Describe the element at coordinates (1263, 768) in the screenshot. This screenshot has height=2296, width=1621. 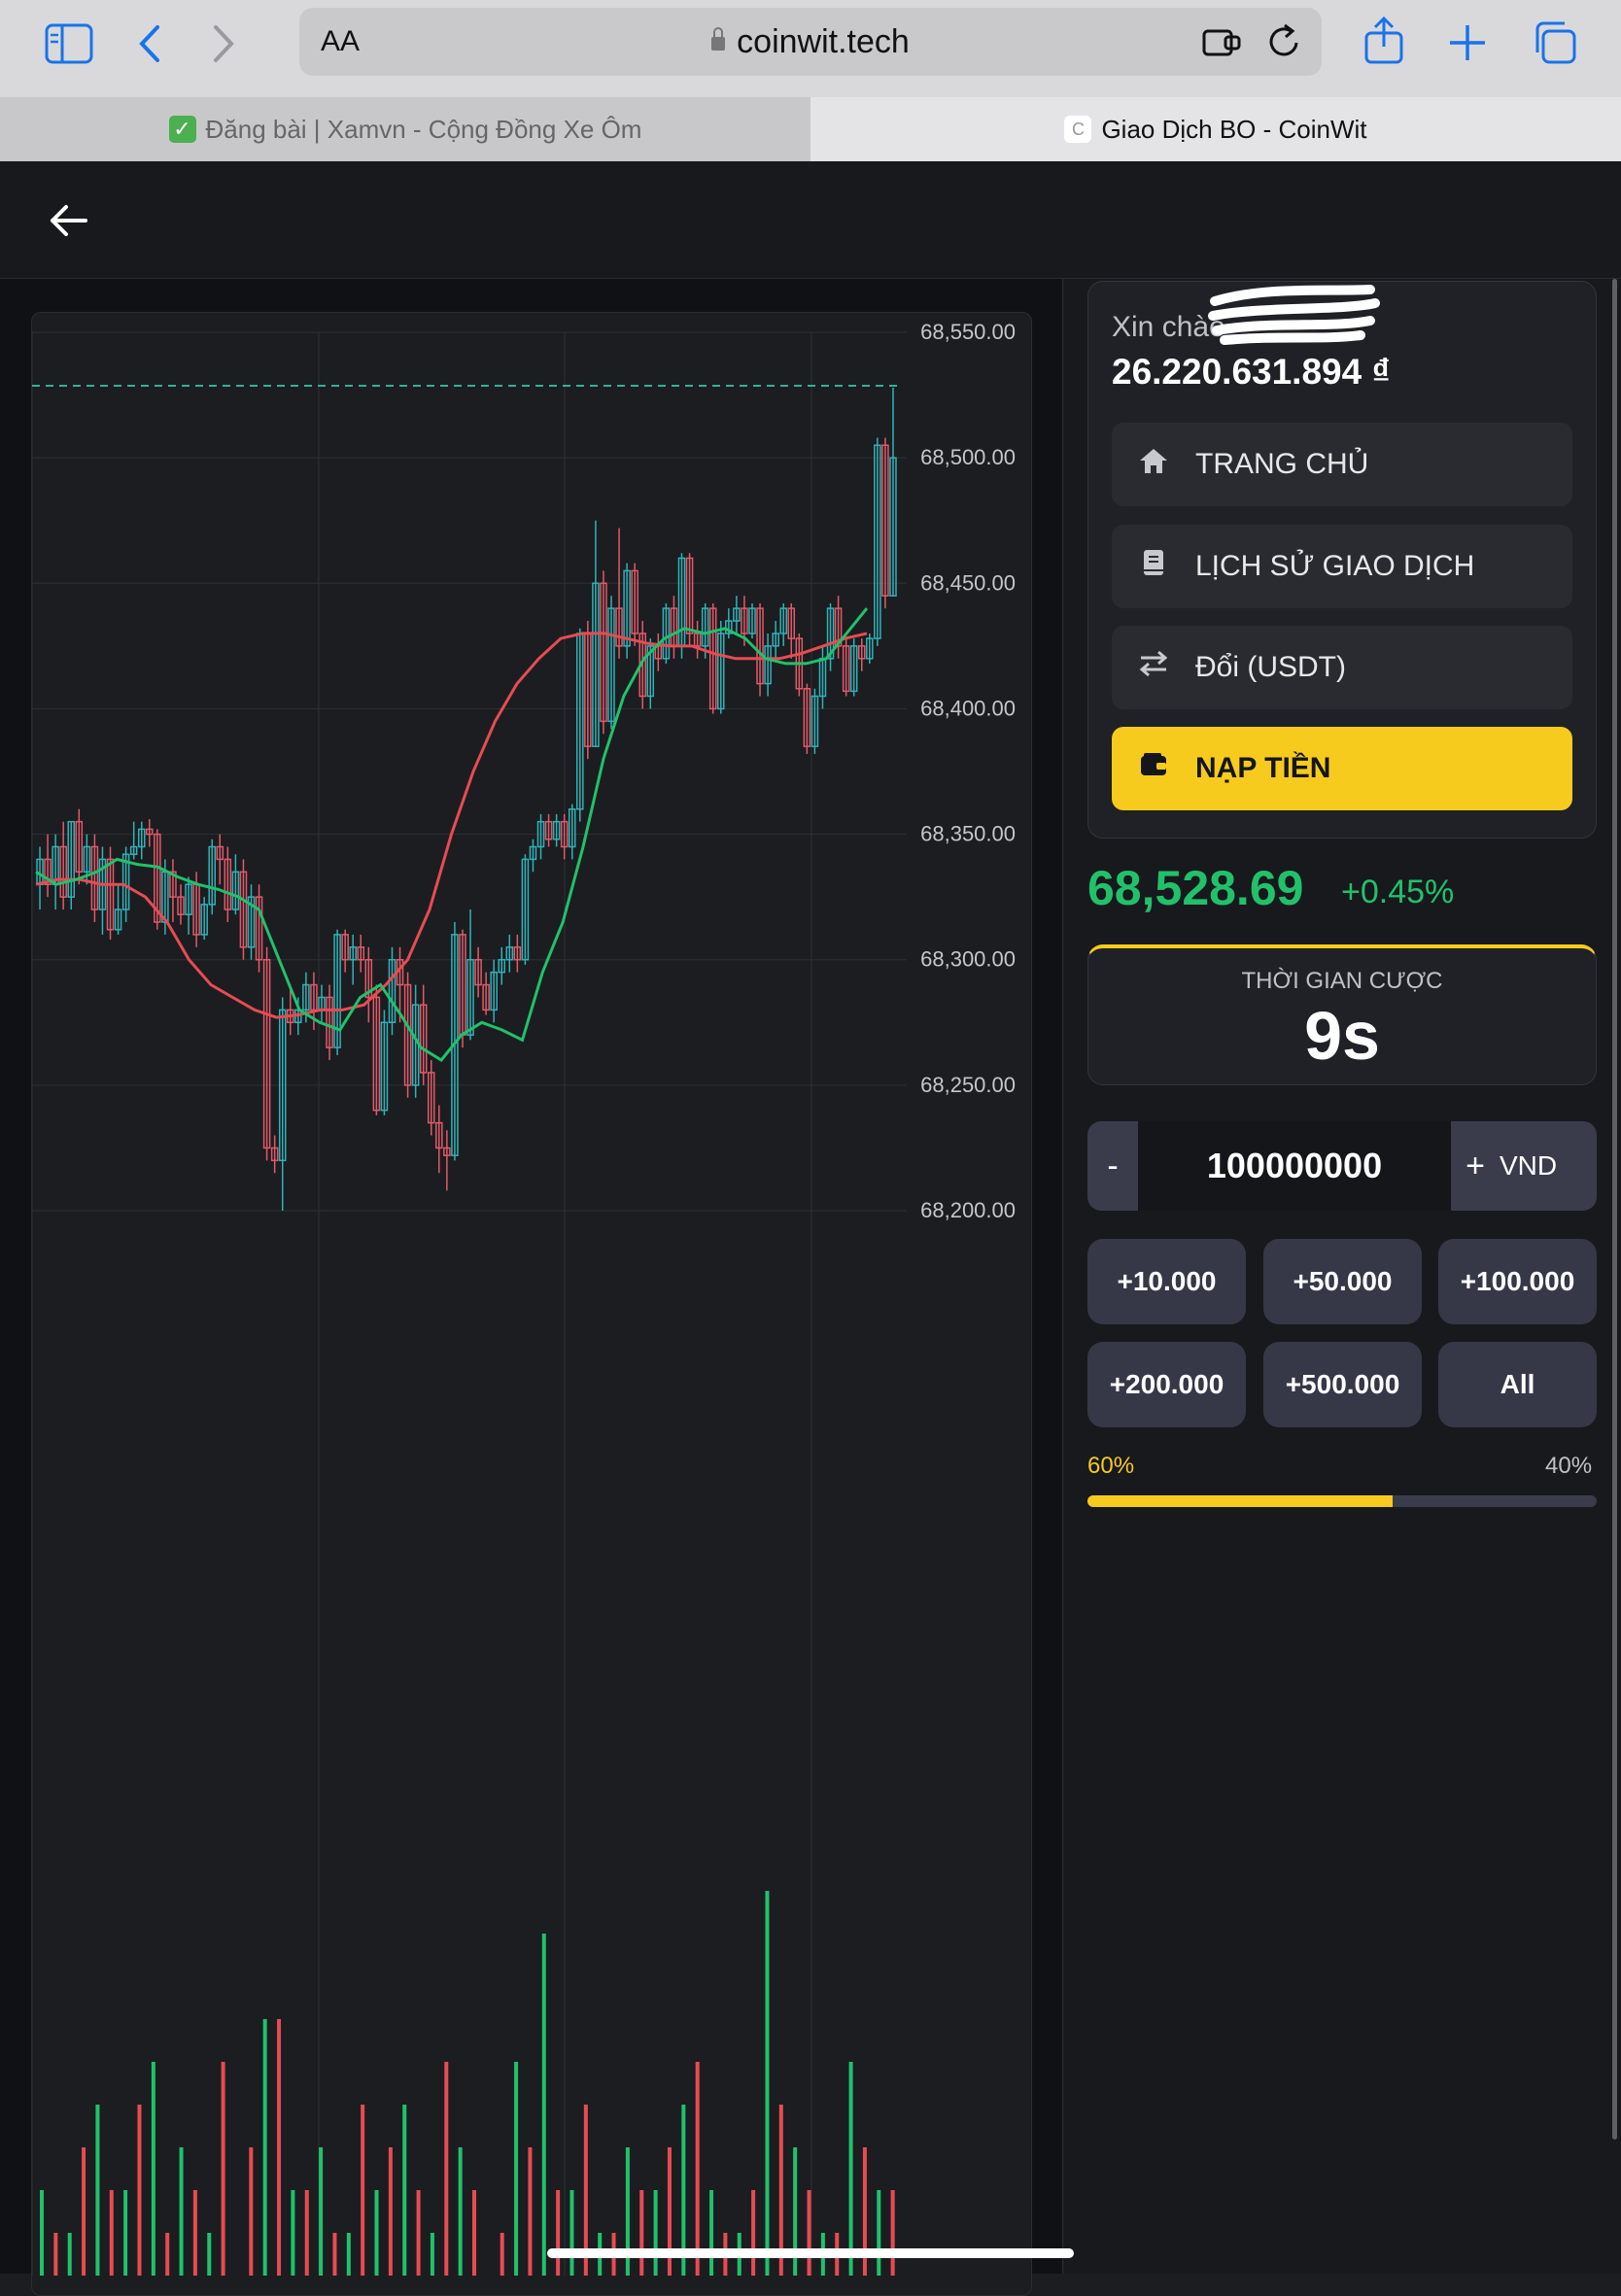
I see `menu-label: NẠP TIỀN` at that location.